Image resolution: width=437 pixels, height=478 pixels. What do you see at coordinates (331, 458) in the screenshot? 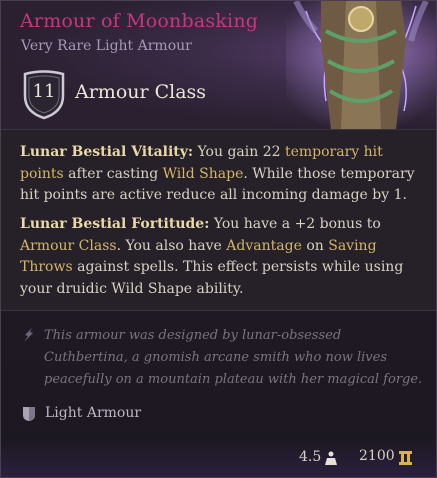
I see `weight-icon` at bounding box center [331, 458].